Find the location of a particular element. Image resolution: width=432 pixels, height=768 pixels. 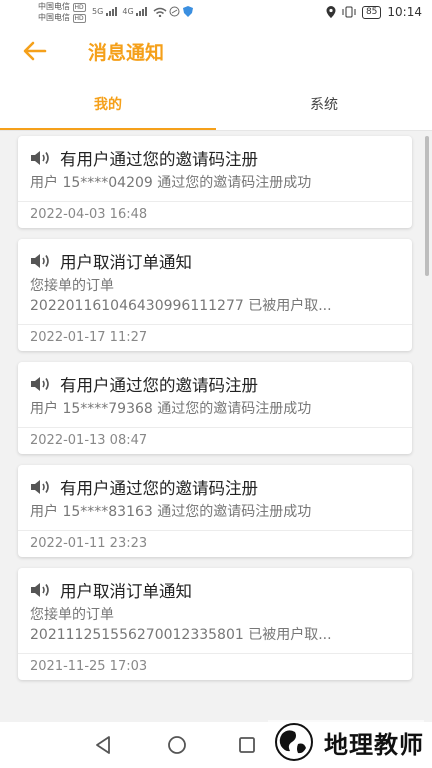

message-date: 2021-11-25 17:03 is located at coordinates (215, 666).